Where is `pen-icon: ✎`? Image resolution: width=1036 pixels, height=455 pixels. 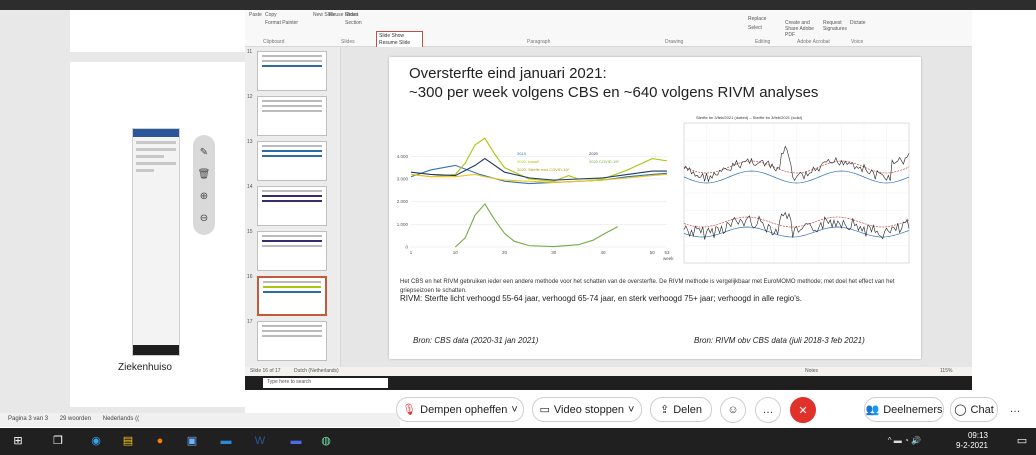 pen-icon: ✎ is located at coordinates (204, 152).